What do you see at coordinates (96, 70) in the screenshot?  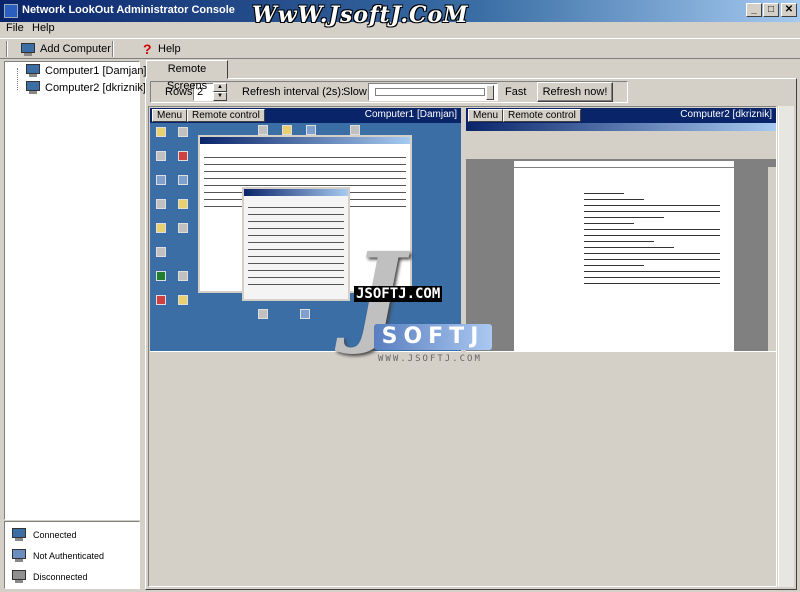 I see `tree-item-label: Computer1 [Damjan]` at bounding box center [96, 70].